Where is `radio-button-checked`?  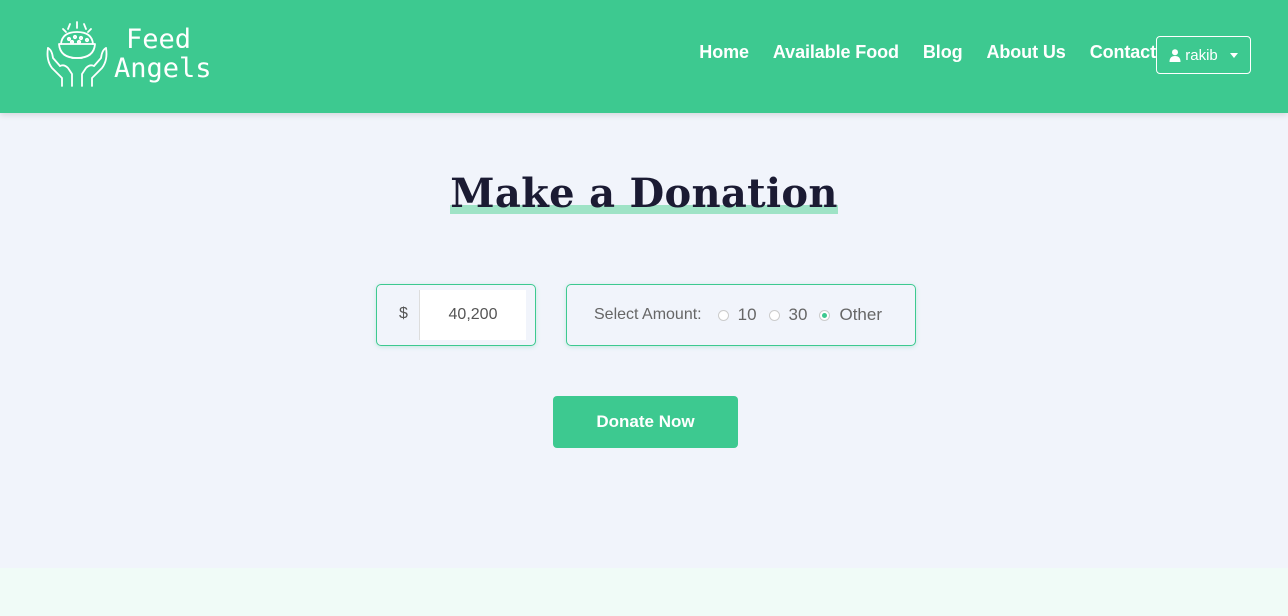 radio-button-checked is located at coordinates (825, 315).